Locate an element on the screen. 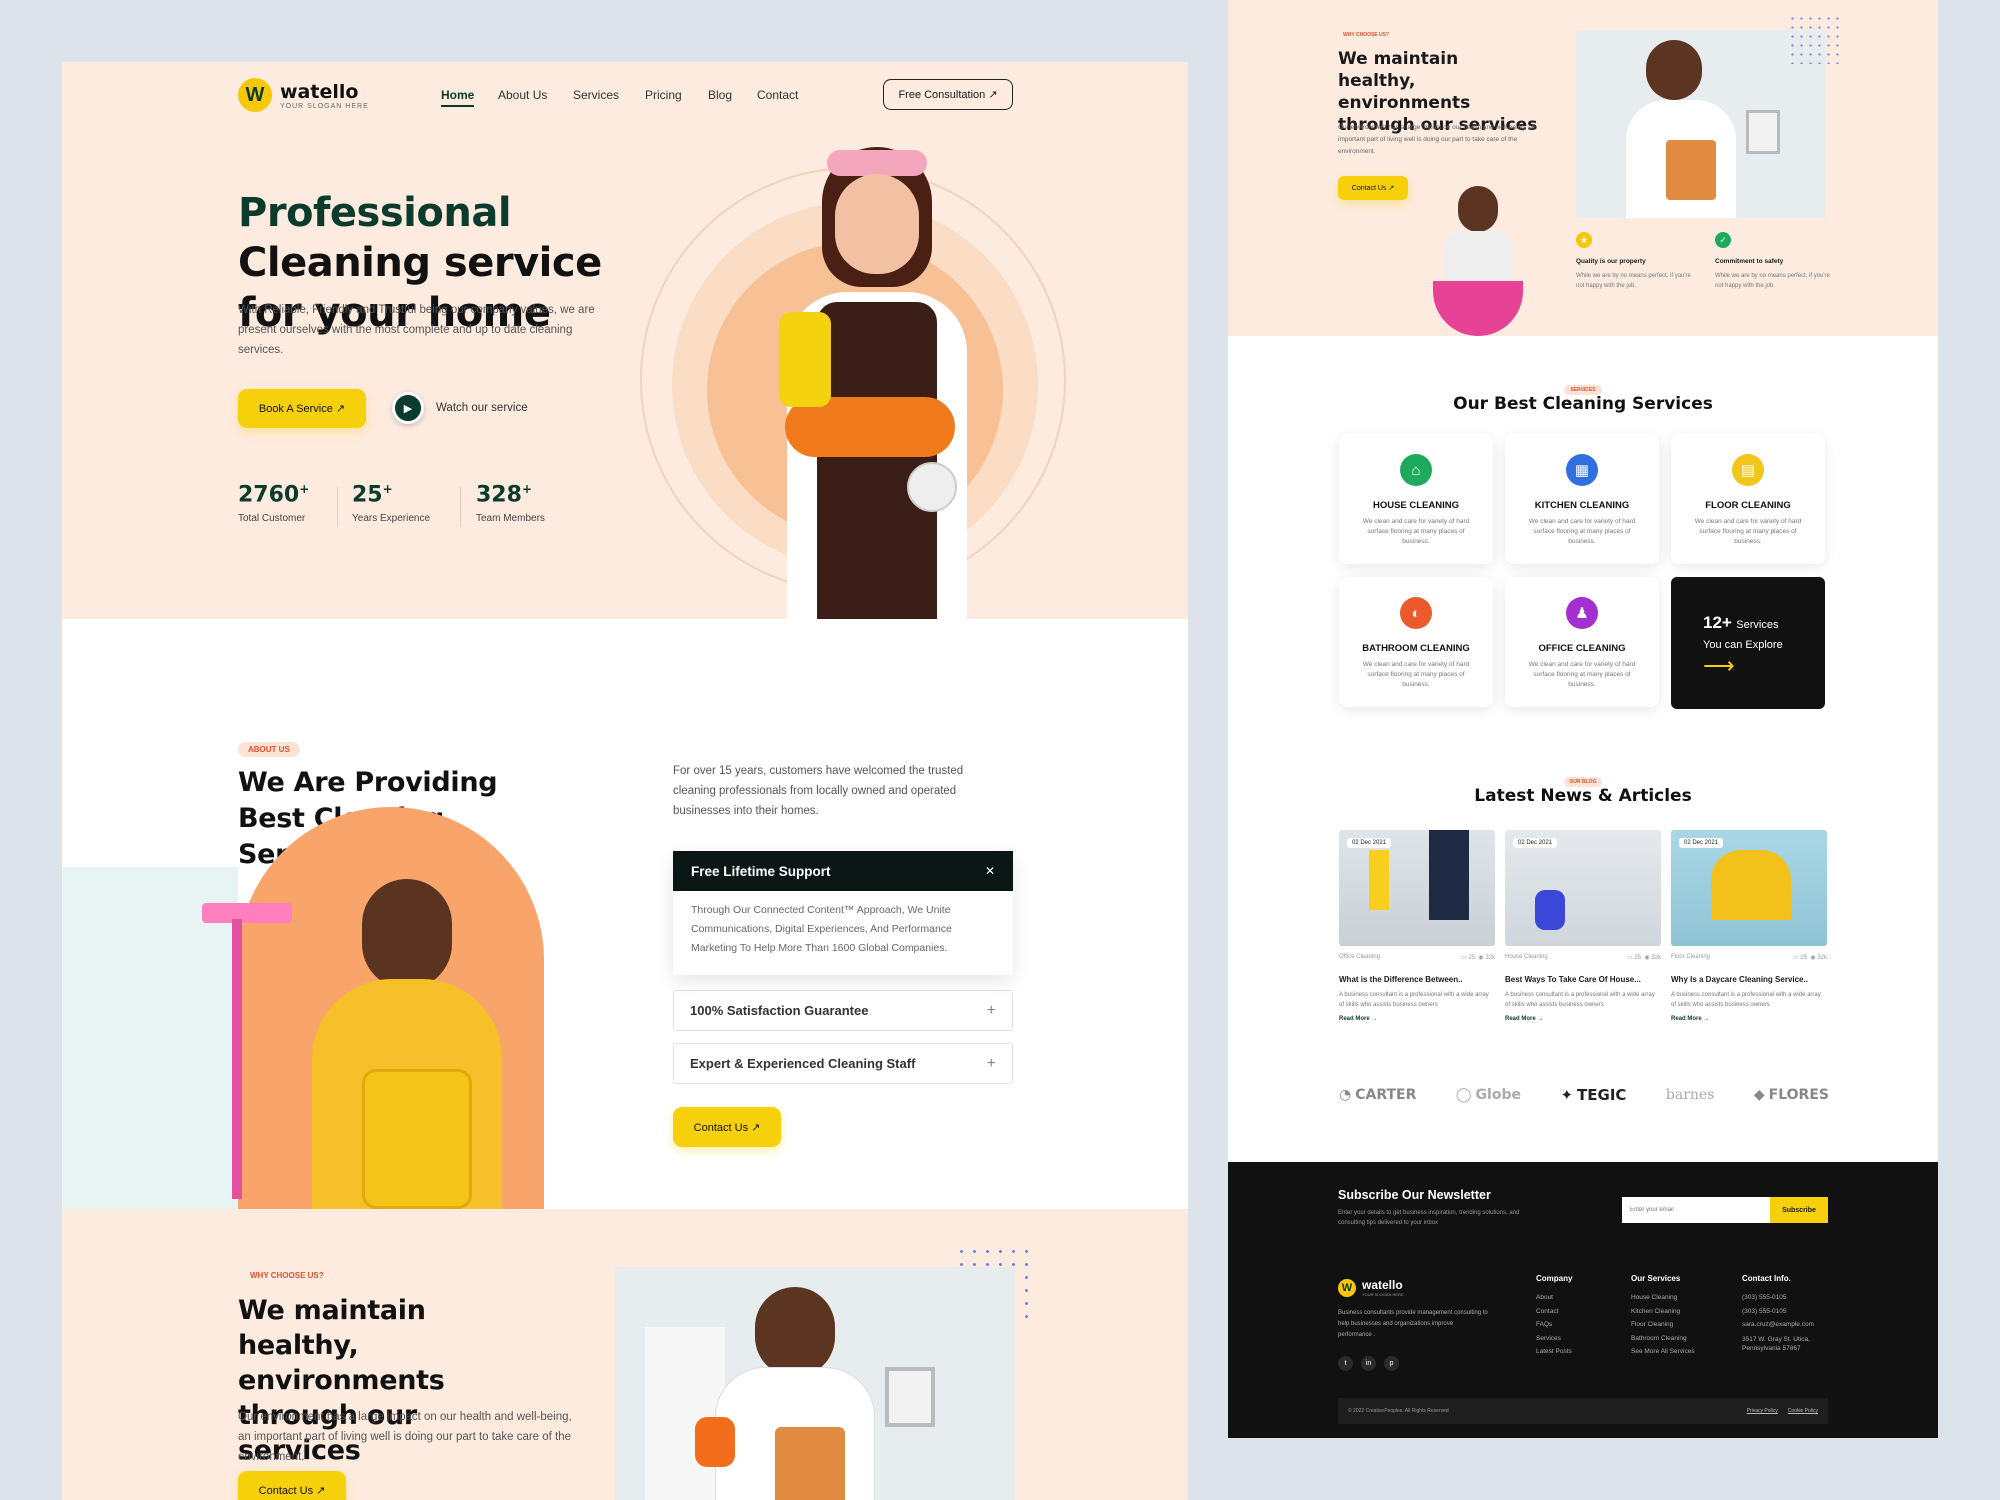  feature-title: Commitment to safety is located at coordinates (1749, 261).